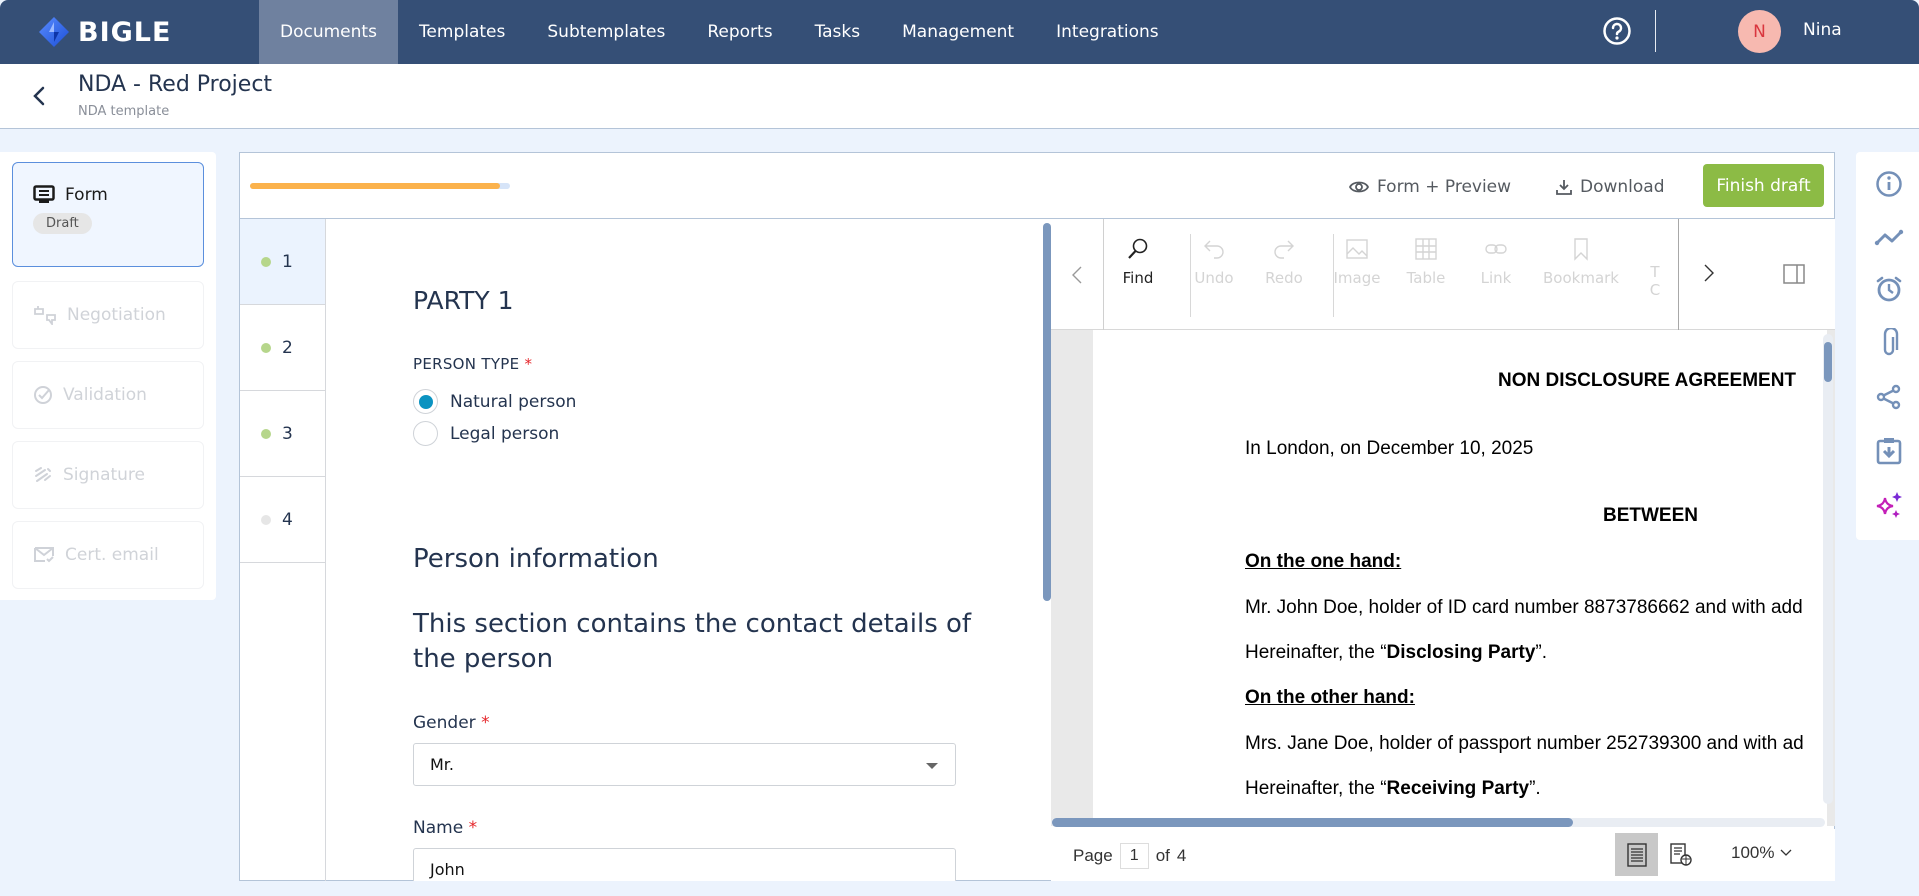 The image size is (1919, 896). Describe the element at coordinates (1786, 852) in the screenshot. I see `chevron-down-icon` at that location.